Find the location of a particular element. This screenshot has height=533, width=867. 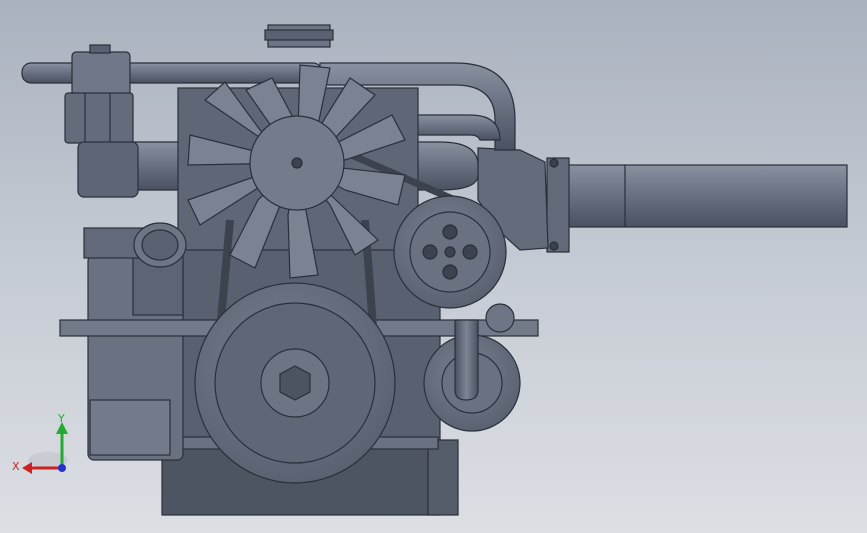

y-axis-label: Y is located at coordinates (61, 418).